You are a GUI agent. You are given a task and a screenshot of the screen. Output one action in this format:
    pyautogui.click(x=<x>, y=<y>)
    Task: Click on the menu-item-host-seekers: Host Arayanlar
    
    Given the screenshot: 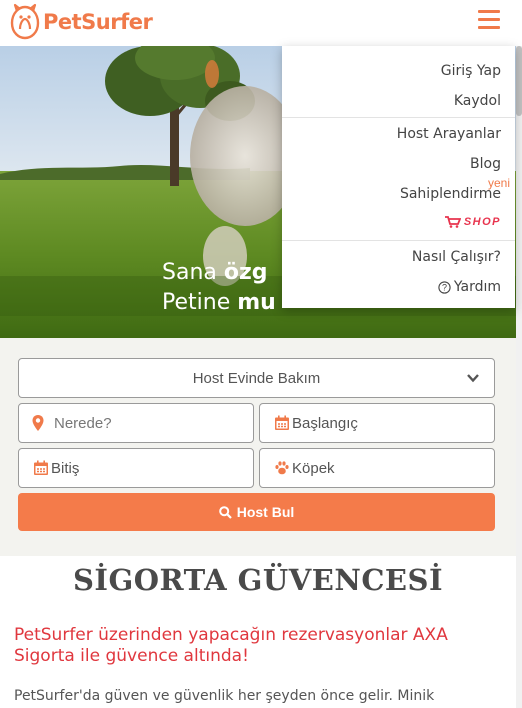 What is the action you would take?
    pyautogui.click(x=449, y=134)
    